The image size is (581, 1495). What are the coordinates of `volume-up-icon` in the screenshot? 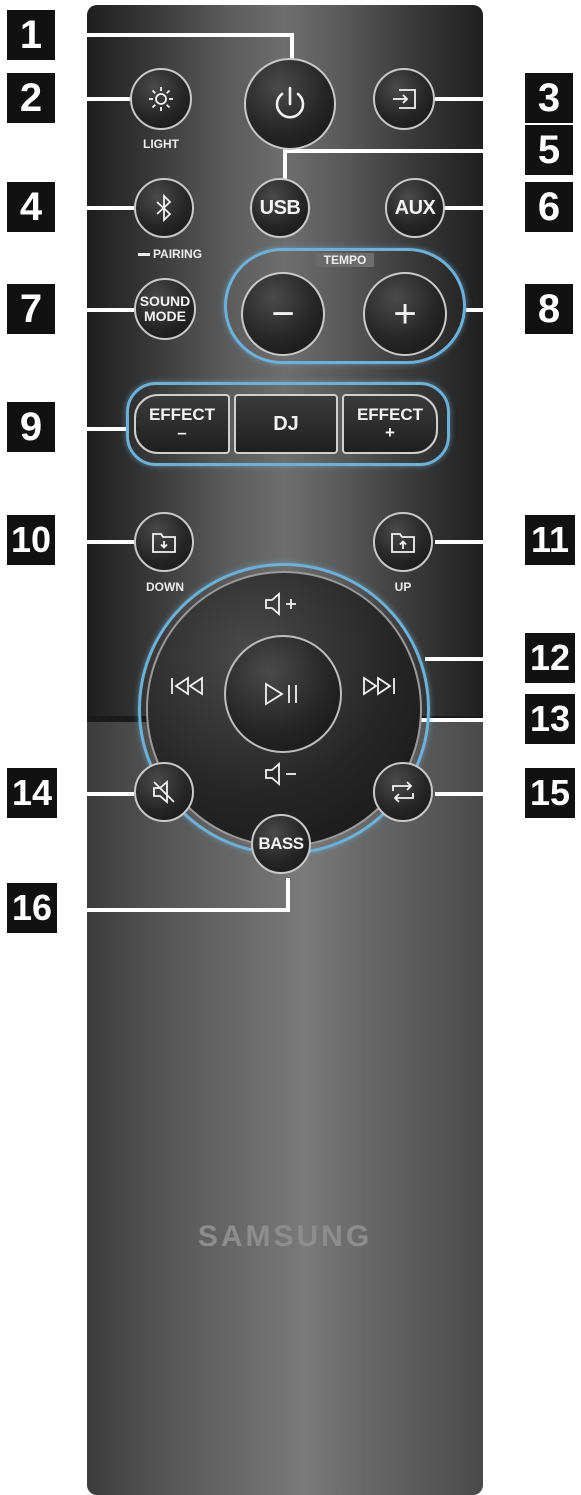 It's located at (284, 606).